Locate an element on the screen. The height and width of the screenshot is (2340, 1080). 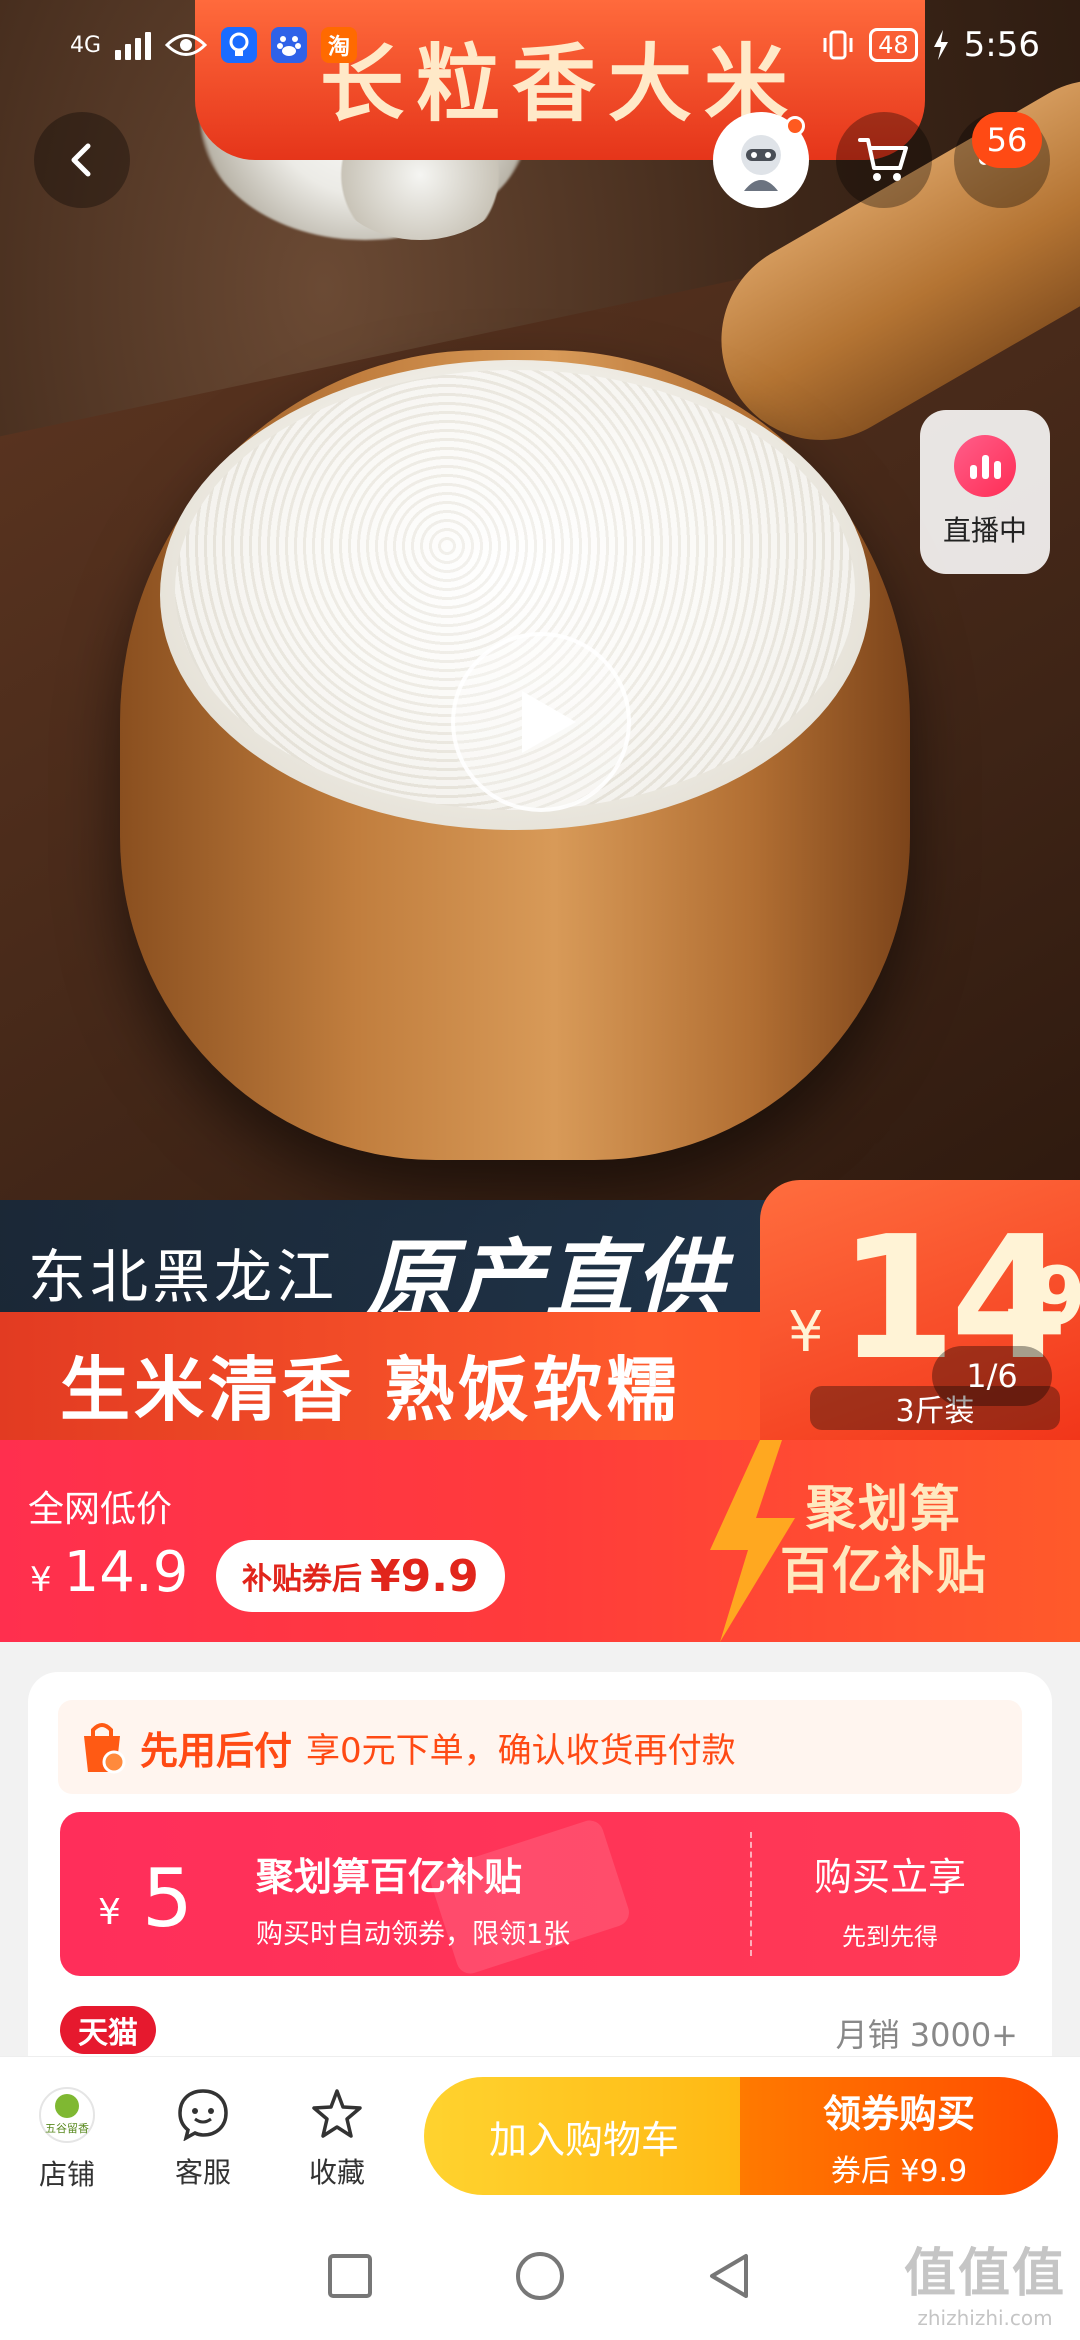
coupon-amount: 5 is located at coordinates (167, 1898).